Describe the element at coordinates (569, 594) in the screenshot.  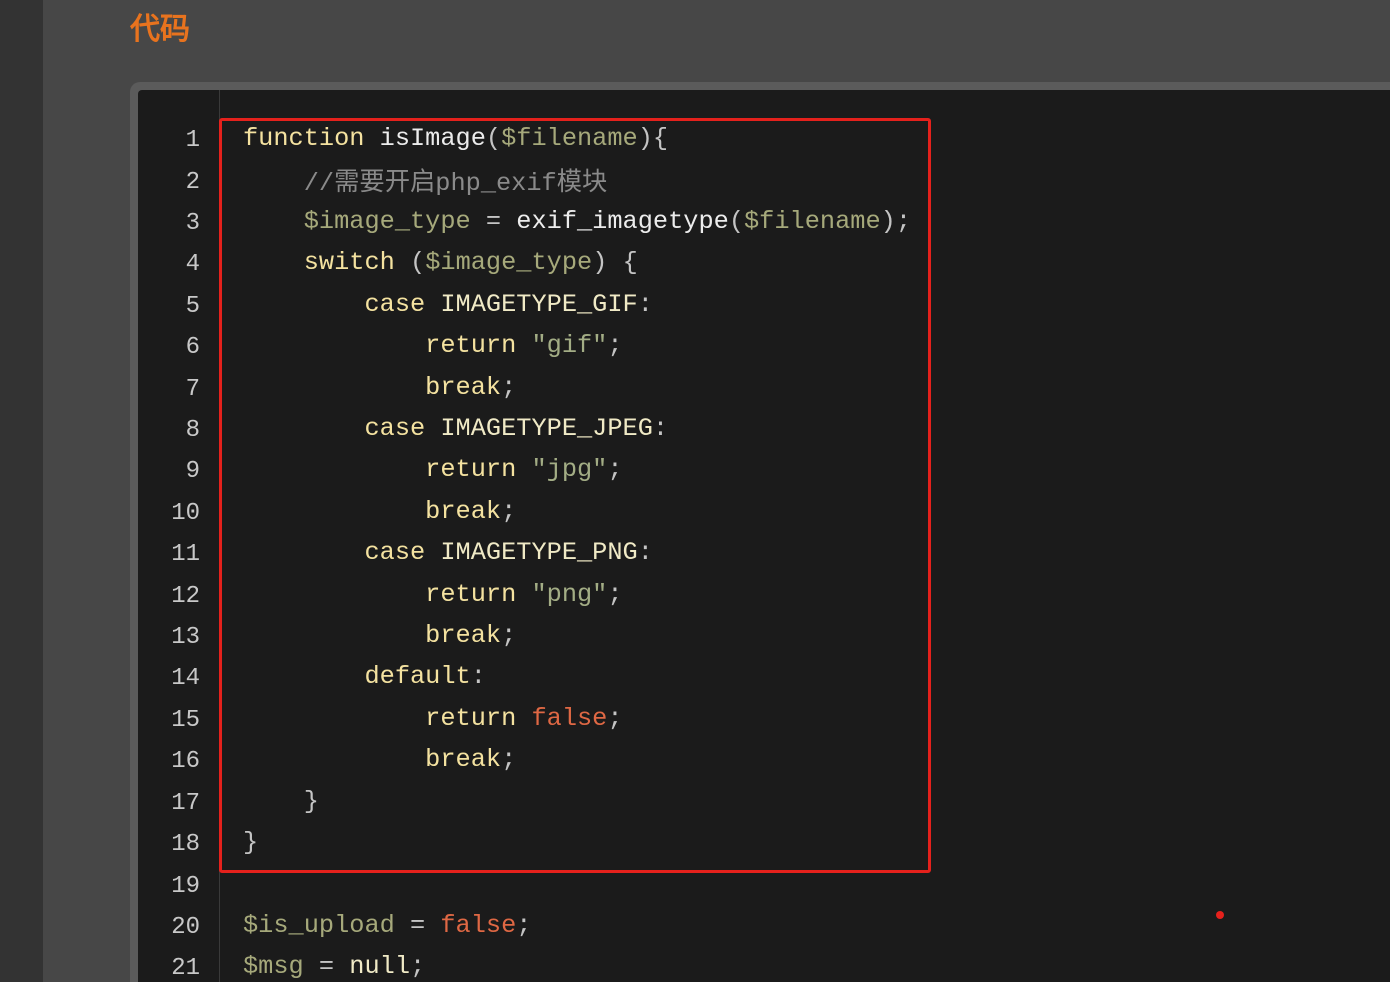
I see `code-token-string: "png"` at that location.